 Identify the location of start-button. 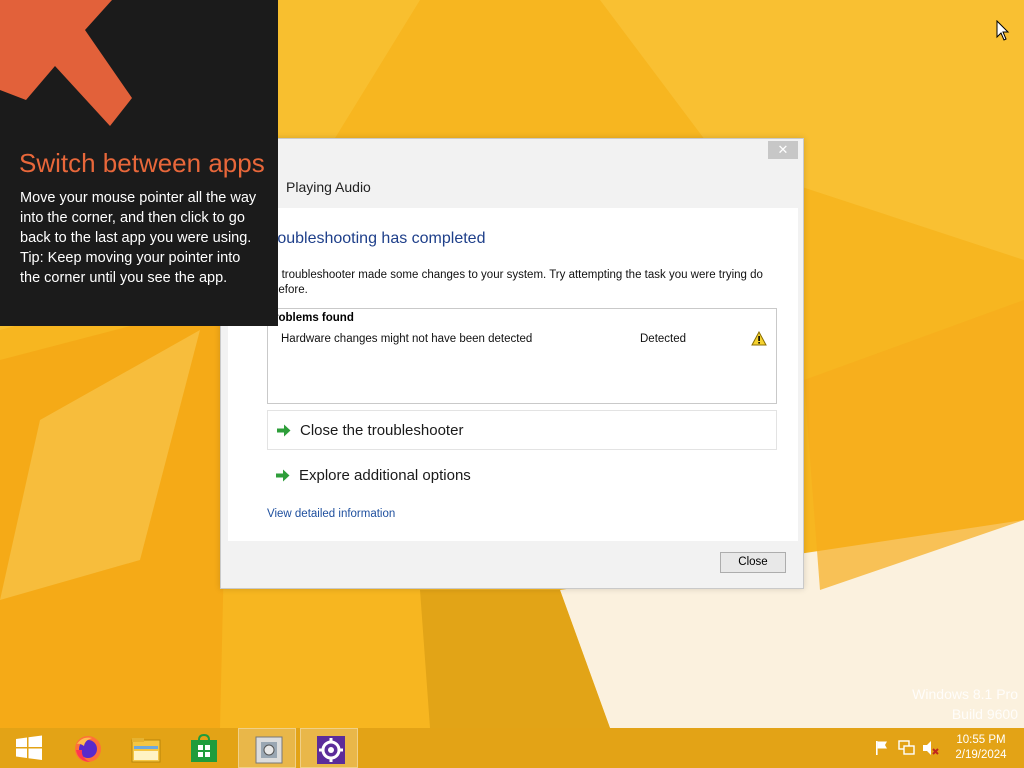
(29, 748).